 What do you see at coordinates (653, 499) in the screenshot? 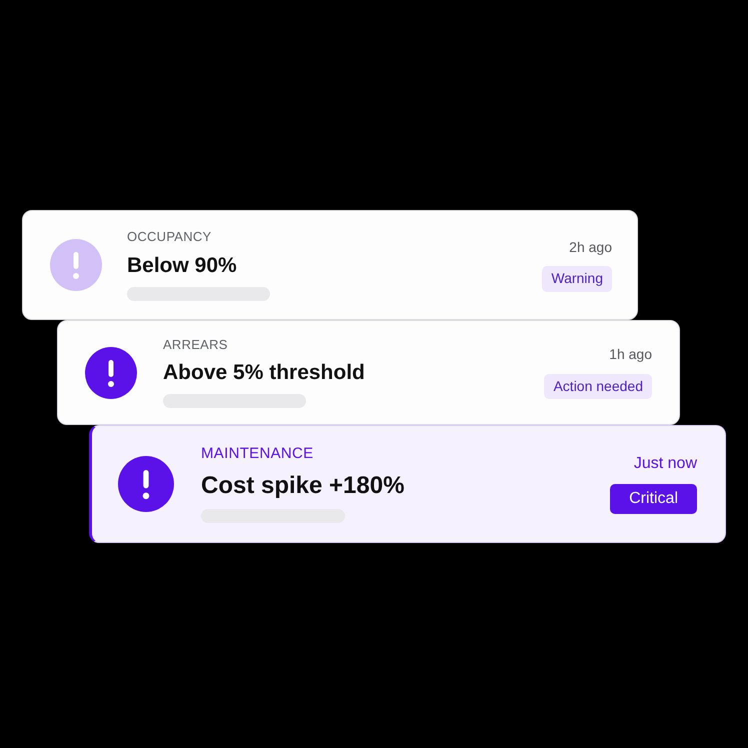
I see `severity-badge: Critical` at bounding box center [653, 499].